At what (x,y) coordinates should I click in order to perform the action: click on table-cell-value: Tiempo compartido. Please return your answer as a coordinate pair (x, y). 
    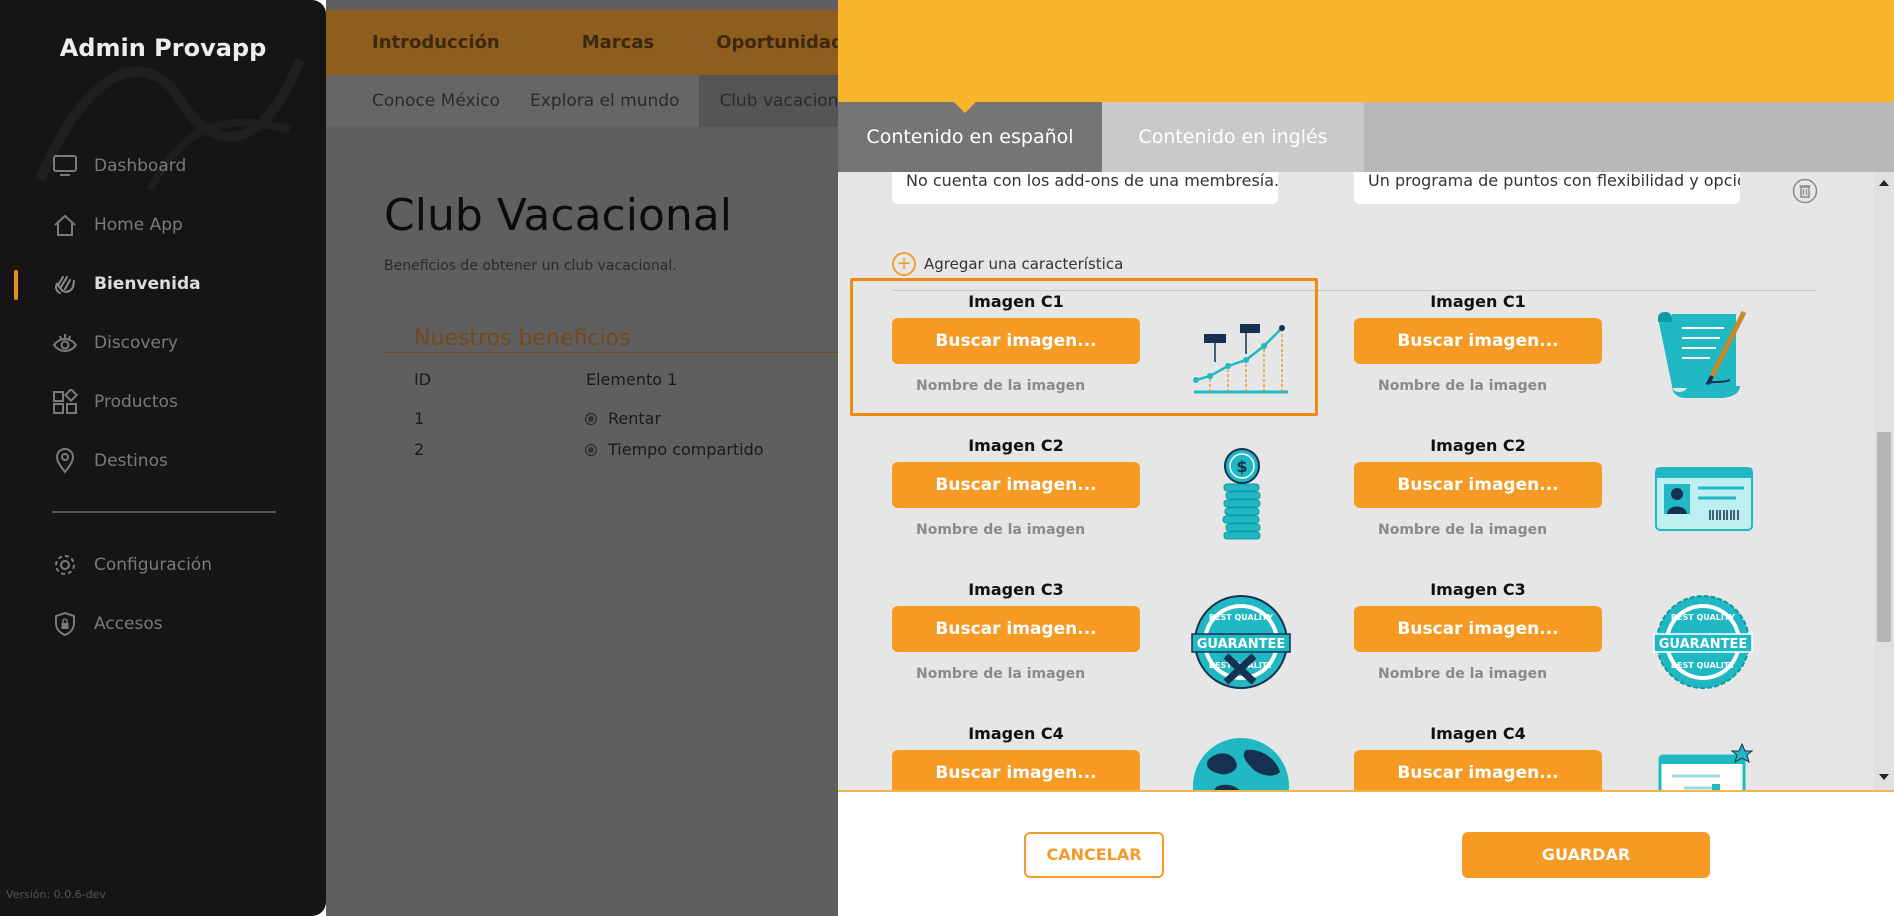
    Looking at the image, I should click on (686, 449).